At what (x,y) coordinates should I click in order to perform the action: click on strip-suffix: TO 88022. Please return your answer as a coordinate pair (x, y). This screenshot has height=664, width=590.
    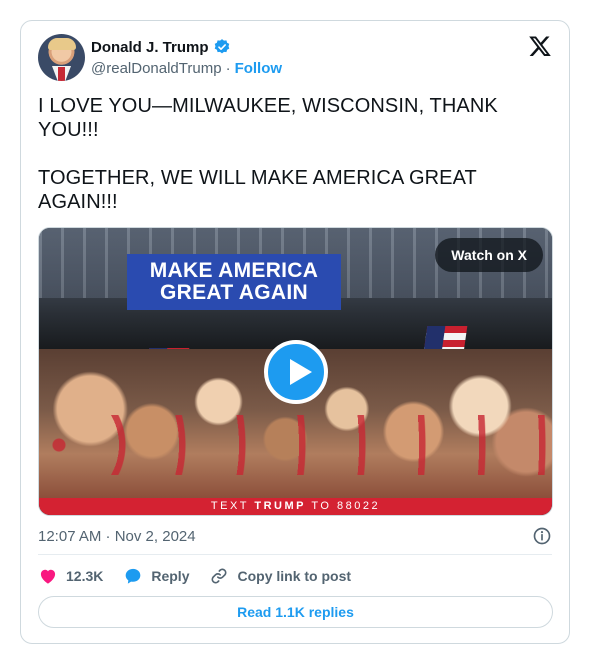
    Looking at the image, I should click on (343, 506).